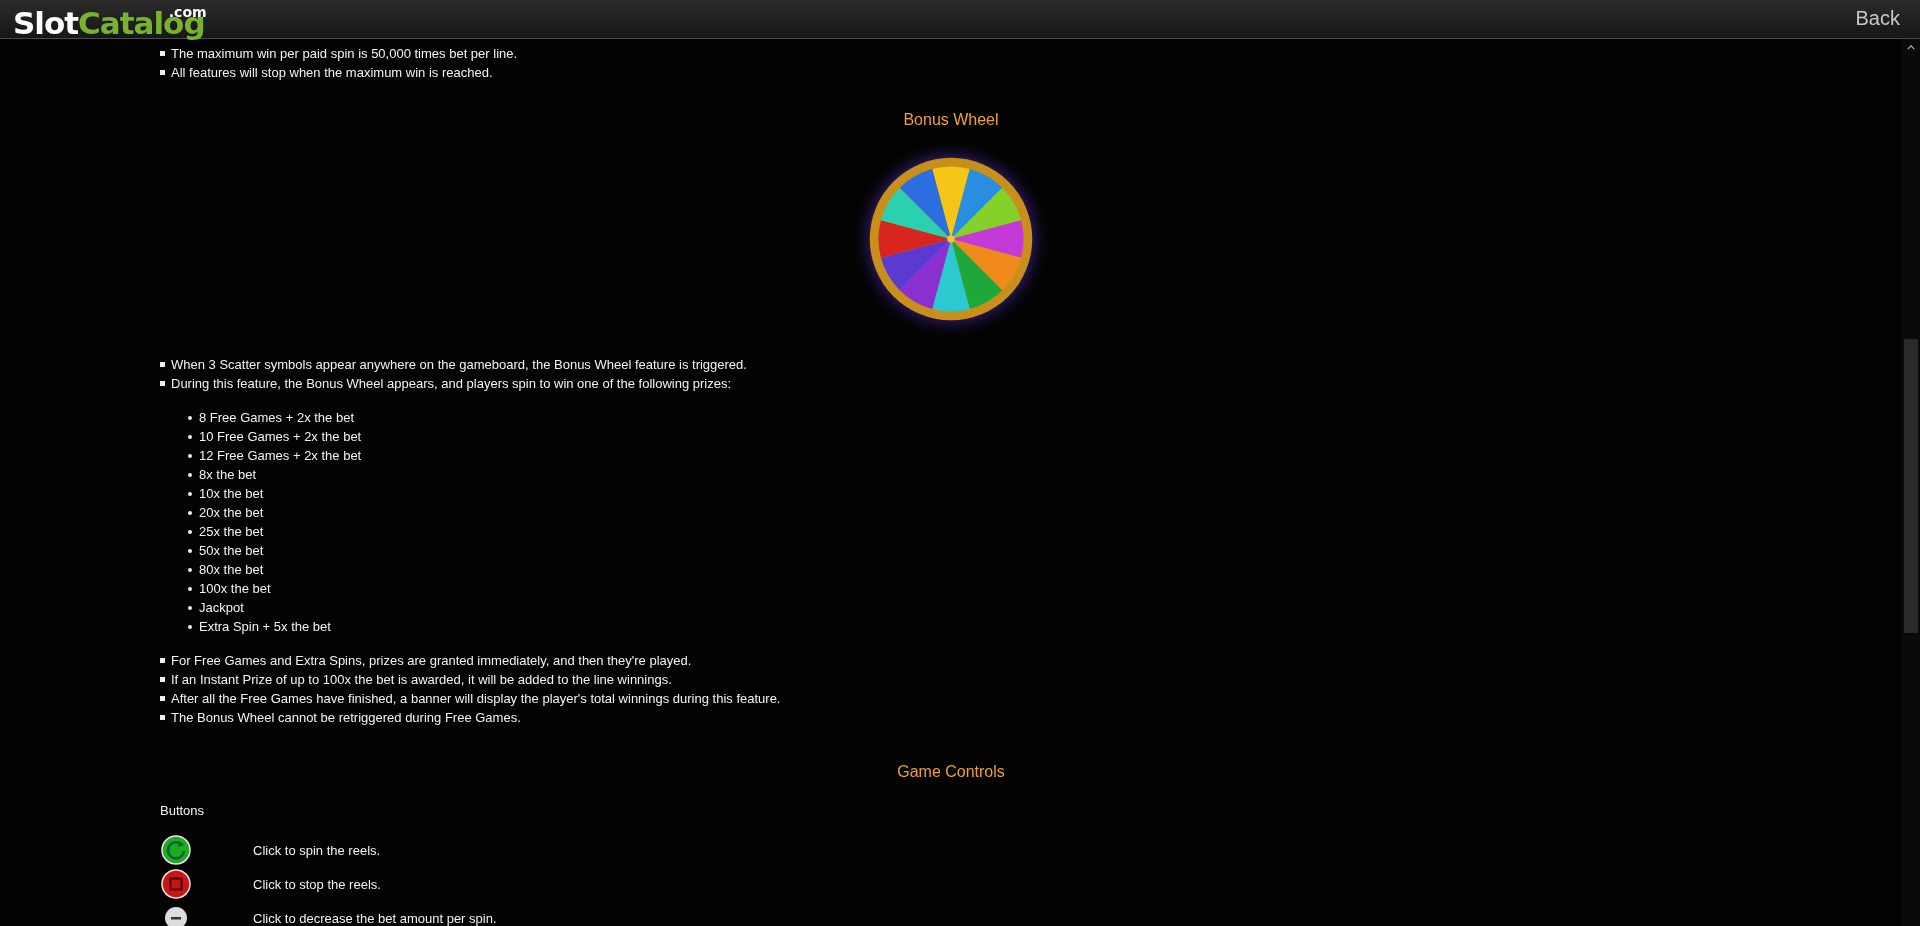  Describe the element at coordinates (231, 531) in the screenshot. I see `prize-text: 25x the bet` at that location.